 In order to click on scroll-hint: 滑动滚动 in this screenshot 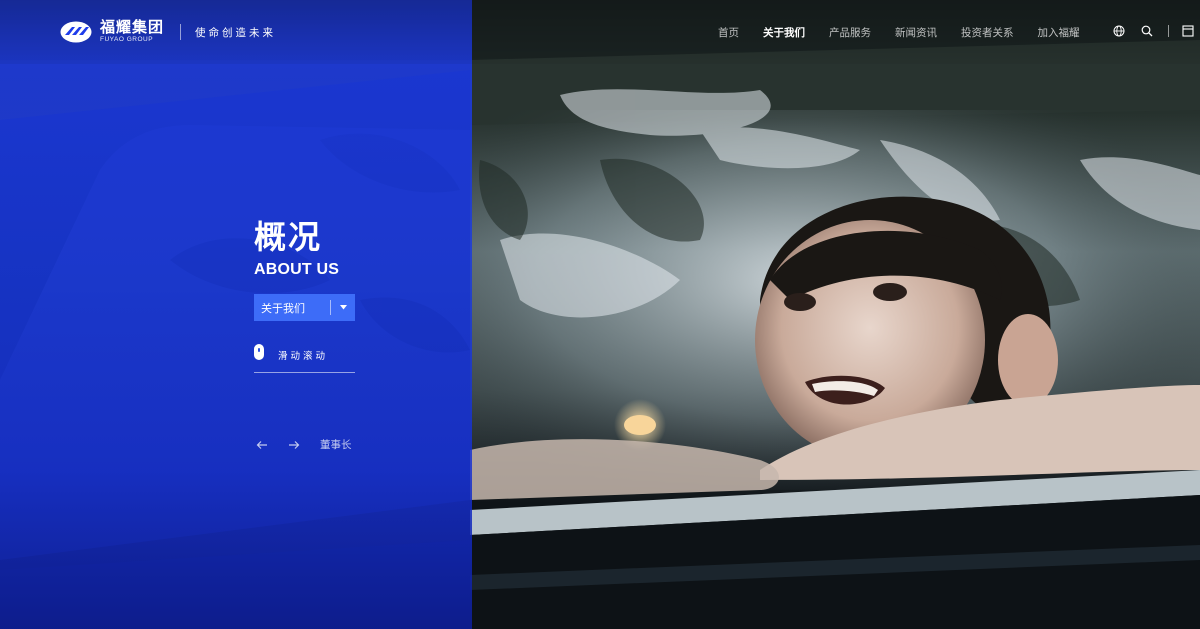, I will do `click(304, 358)`.